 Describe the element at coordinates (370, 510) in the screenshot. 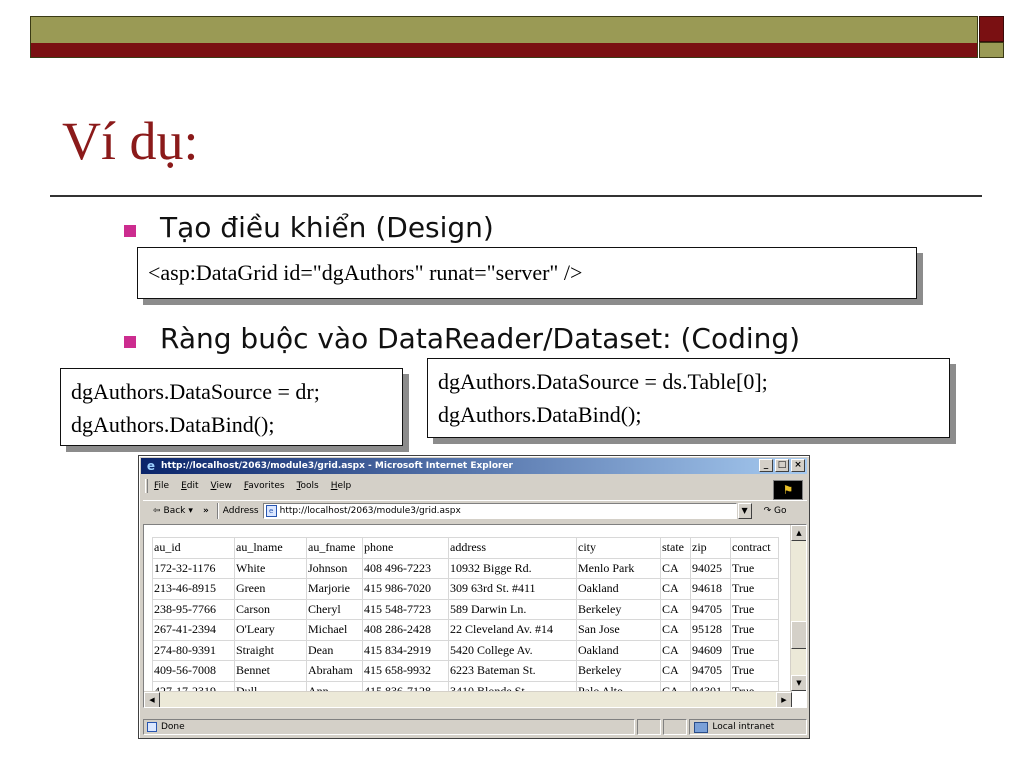

I see `address-value: http://localhost/2063/module3/grid.aspx` at that location.